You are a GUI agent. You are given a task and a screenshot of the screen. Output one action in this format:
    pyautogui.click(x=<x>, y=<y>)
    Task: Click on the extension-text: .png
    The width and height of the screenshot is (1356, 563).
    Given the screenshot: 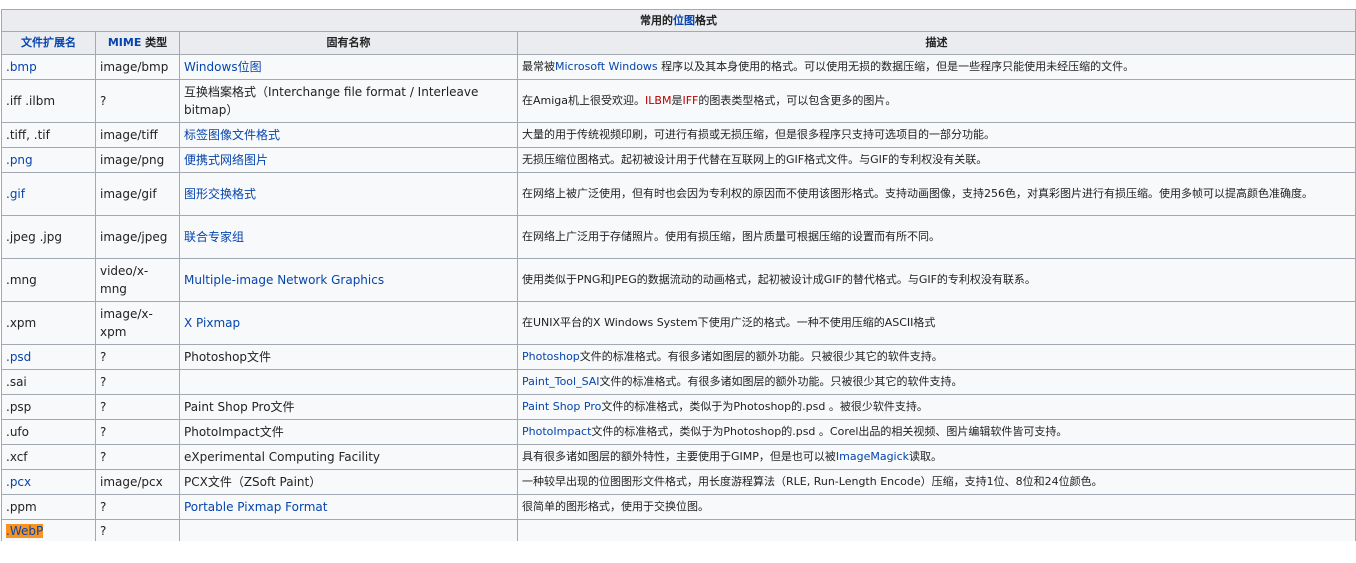 What is the action you would take?
    pyautogui.click(x=19, y=160)
    